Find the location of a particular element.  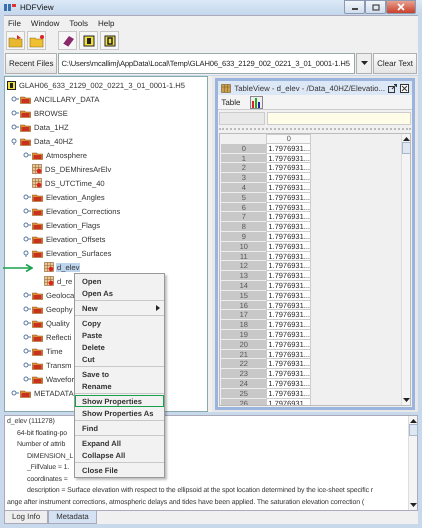

cell-value-field is located at coordinates (339, 118).